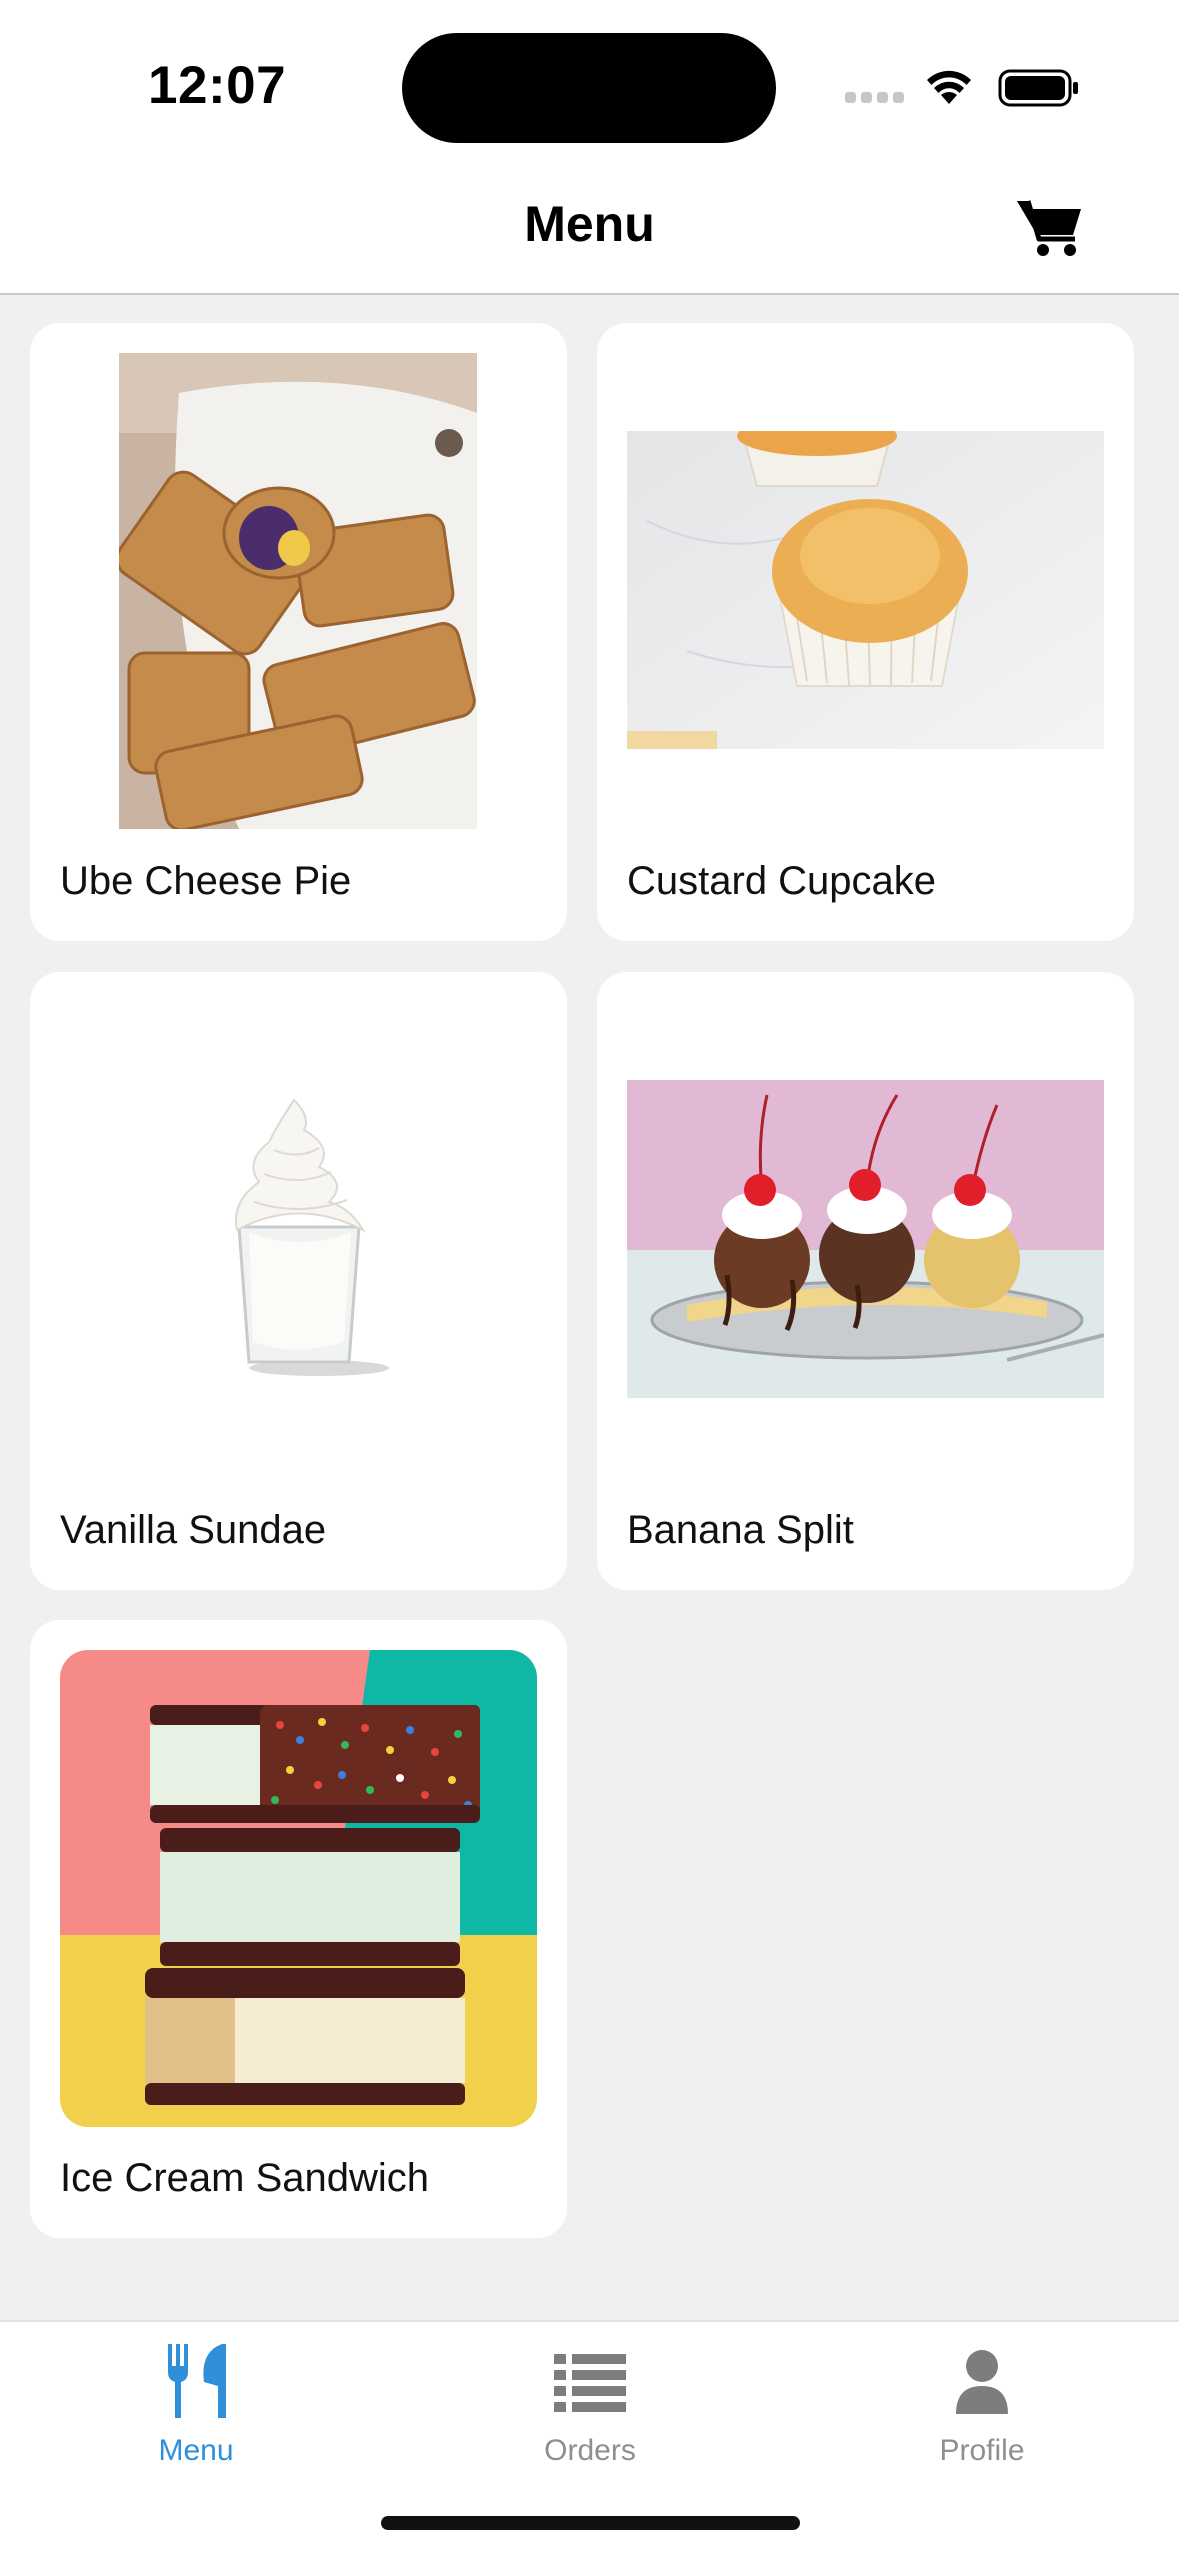 This screenshot has height=2556, width=1179. I want to click on menu-item-card: Custard Cupcake, so click(865, 632).